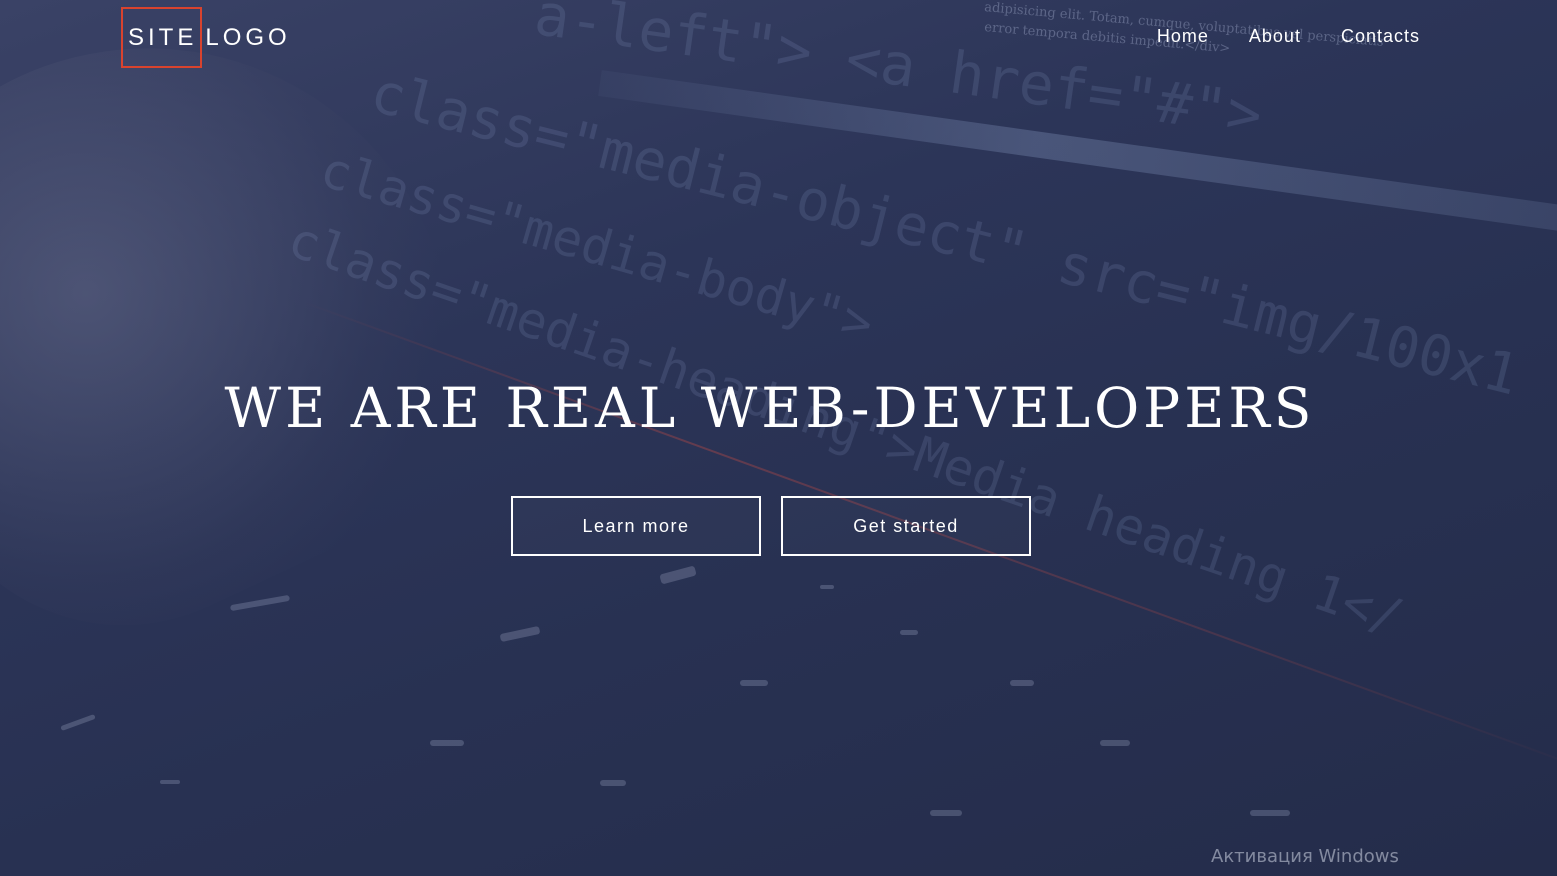 This screenshot has height=876, width=1557. I want to click on logo-text-site: SITE, so click(163, 37).